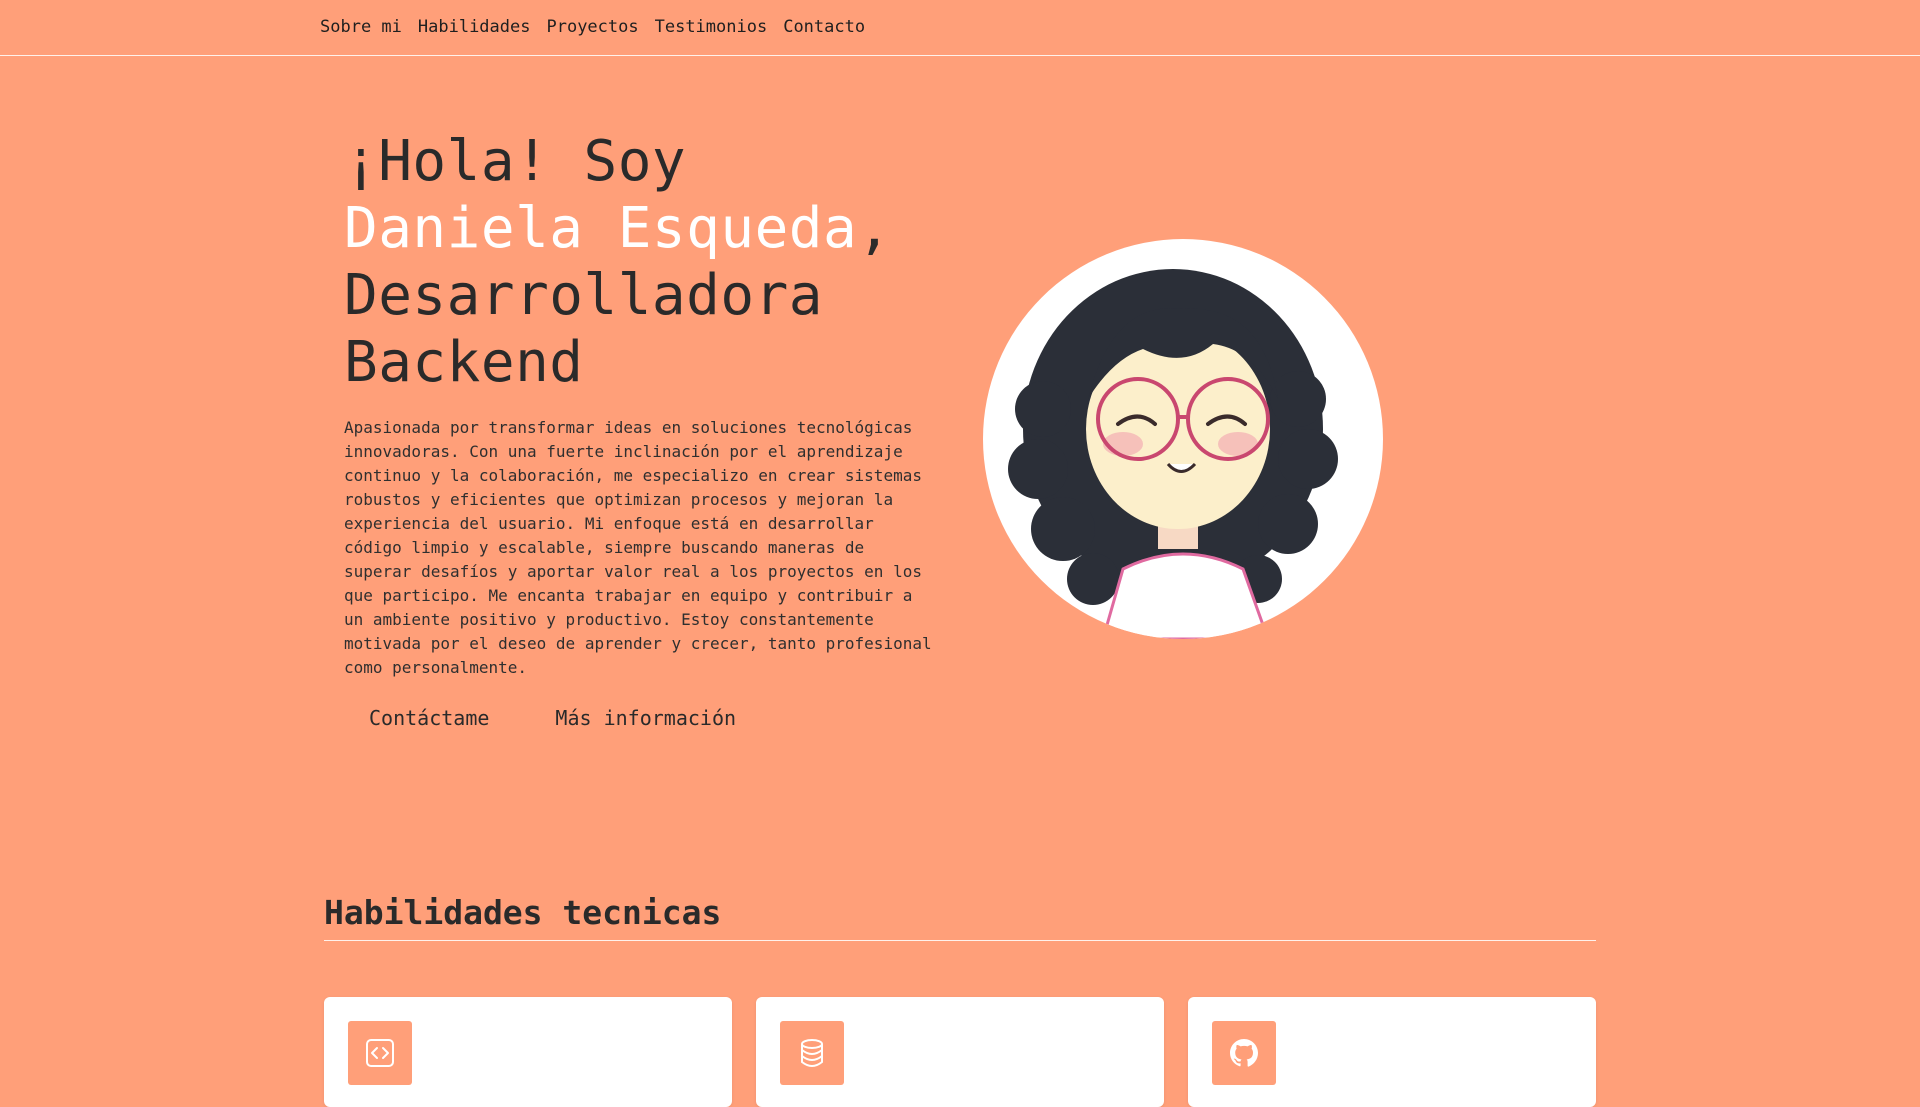 This screenshot has width=1920, height=1107. What do you see at coordinates (874, 228) in the screenshot?
I see `hero-comma: ,` at bounding box center [874, 228].